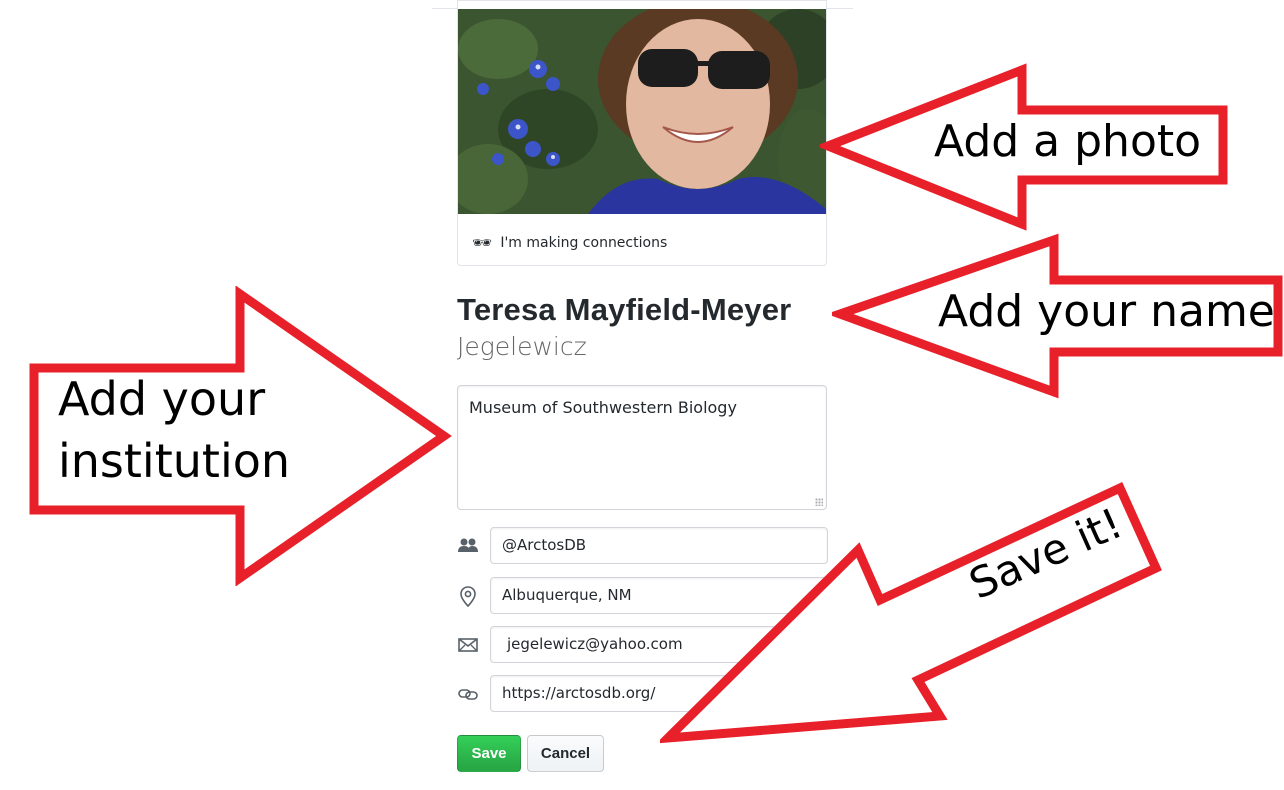 The width and height of the screenshot is (1284, 790). Describe the element at coordinates (1068, 141) in the screenshot. I see `add-photo-label: Add a photo` at that location.